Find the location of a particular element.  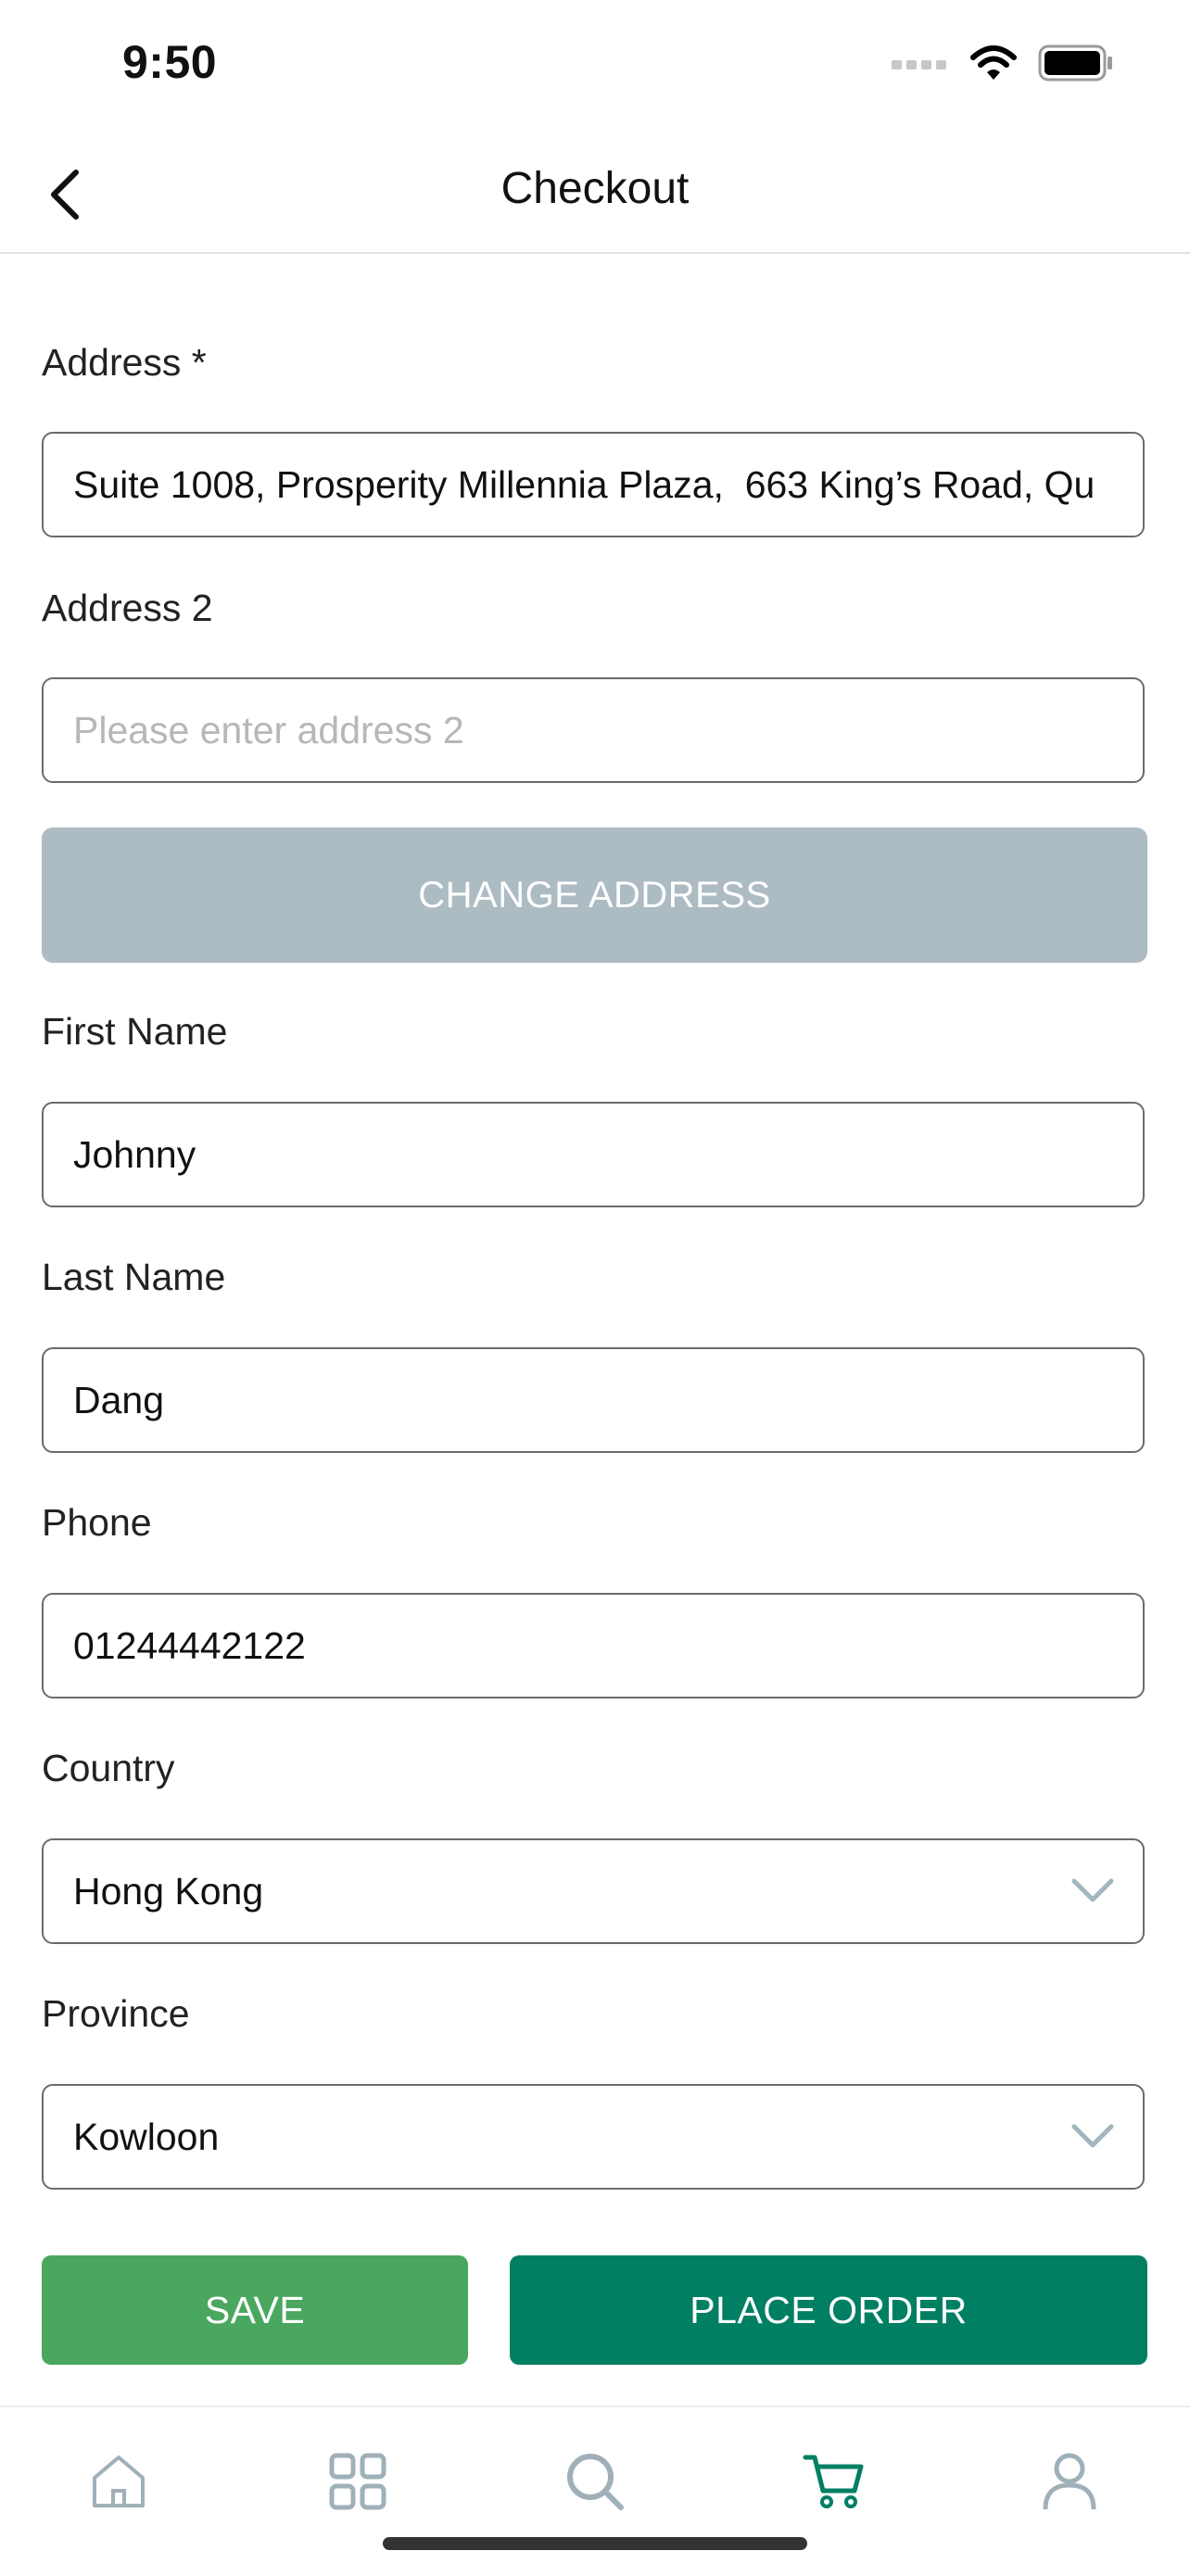

country-label: Country is located at coordinates (108, 1768).